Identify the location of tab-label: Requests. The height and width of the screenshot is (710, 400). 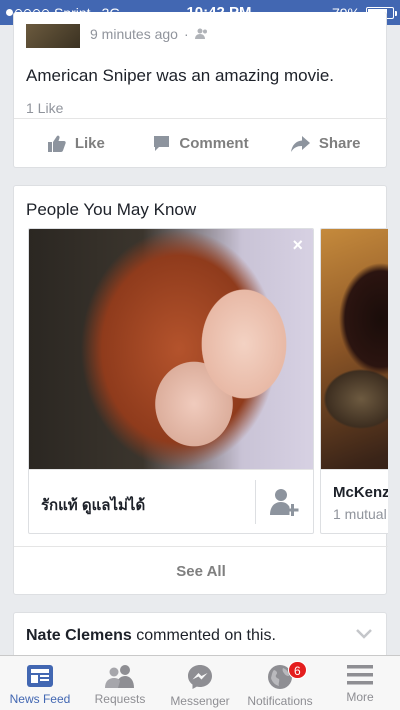
(120, 699).